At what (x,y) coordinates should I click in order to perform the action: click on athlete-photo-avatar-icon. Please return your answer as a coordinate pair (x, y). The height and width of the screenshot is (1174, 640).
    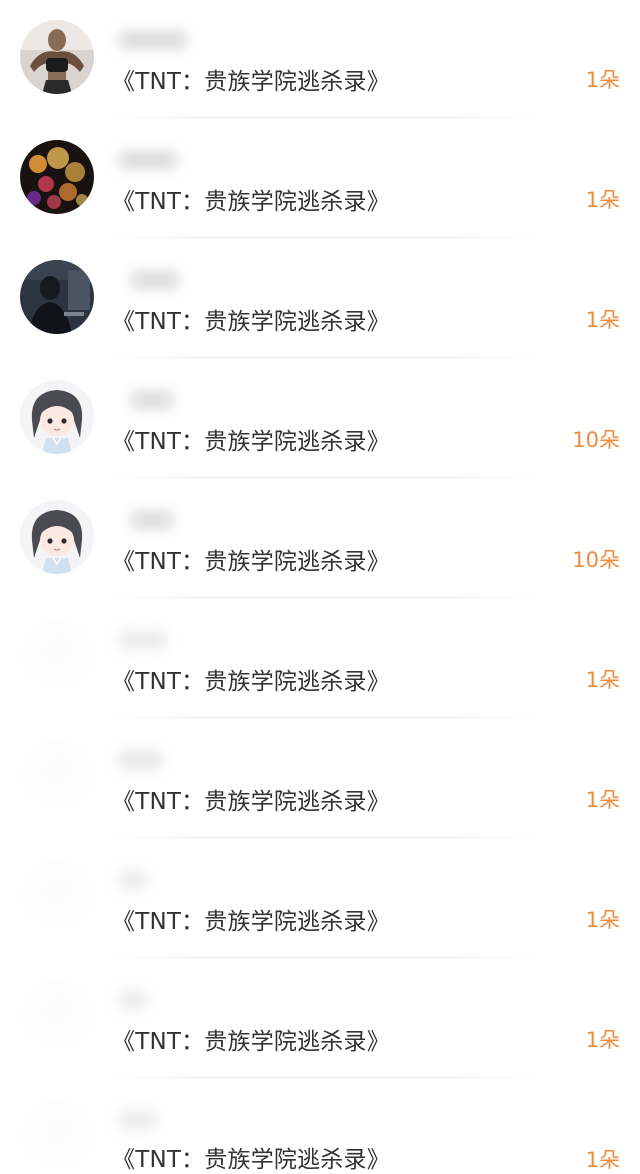
    Looking at the image, I should click on (57, 57).